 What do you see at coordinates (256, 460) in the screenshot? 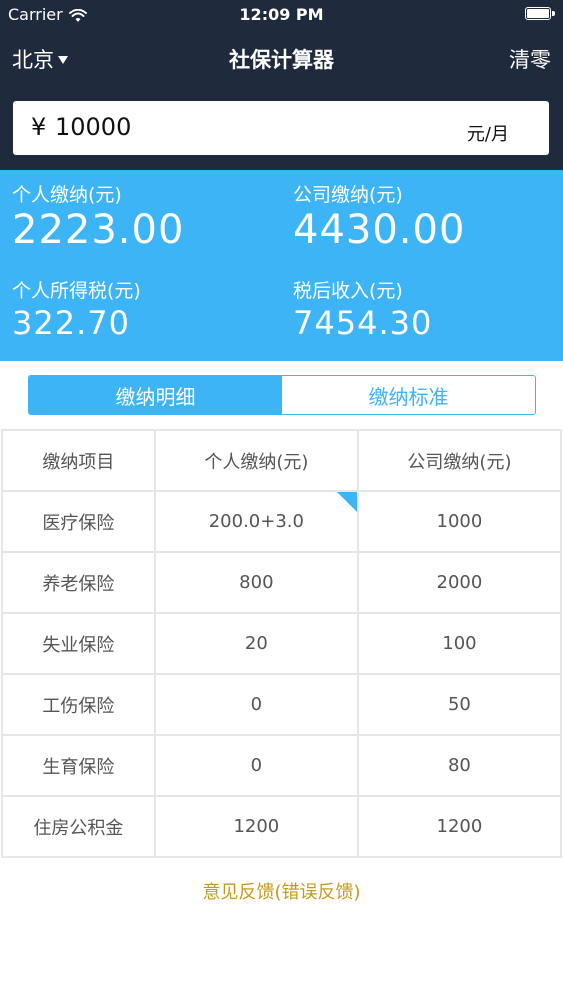
I see `header-personal: 个人缴纳(元)` at bounding box center [256, 460].